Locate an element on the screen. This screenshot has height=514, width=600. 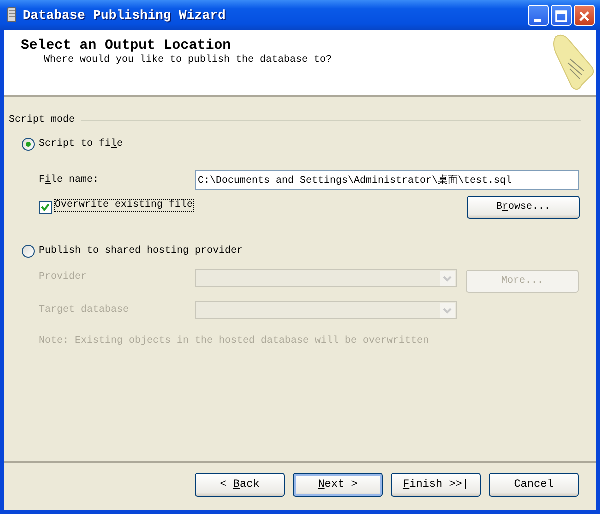
minimize-button is located at coordinates (538, 15).